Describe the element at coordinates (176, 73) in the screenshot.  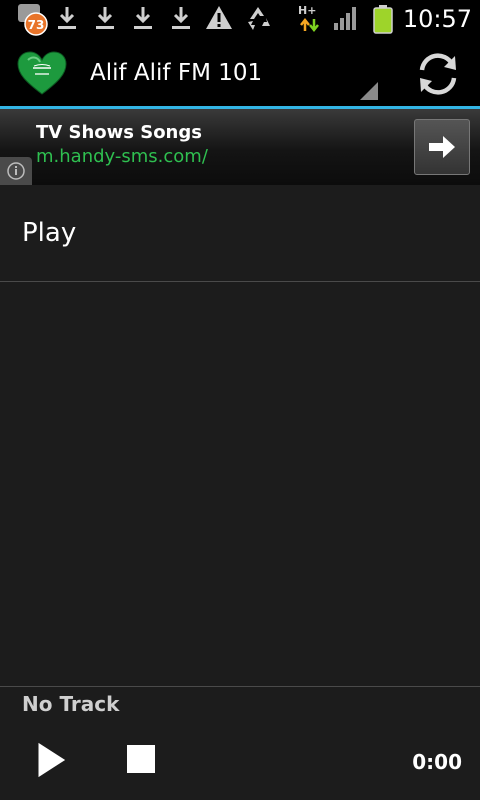
I see `station-title: Alif Alif FM 101` at that location.